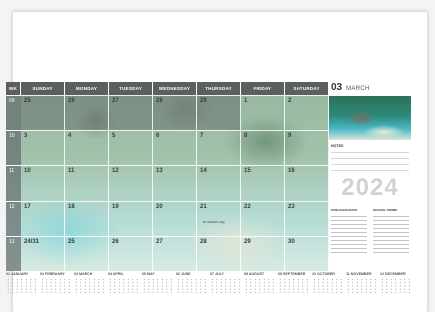  I want to click on public-holidays-label: PUBLICHOLIDAYS, so click(344, 210).